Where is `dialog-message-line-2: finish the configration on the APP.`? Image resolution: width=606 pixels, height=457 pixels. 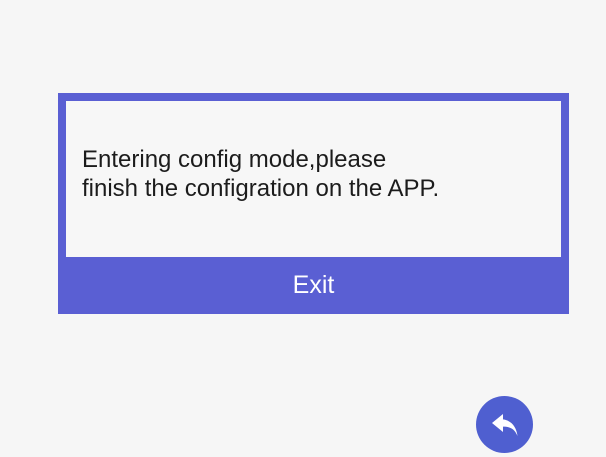
dialog-message-line-2: finish the configration on the APP. is located at coordinates (261, 188).